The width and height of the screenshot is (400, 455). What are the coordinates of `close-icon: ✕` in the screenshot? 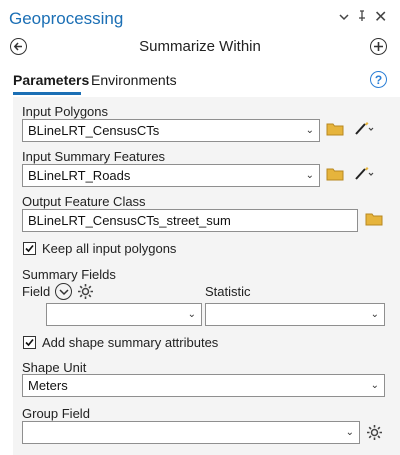 It's located at (380, 17).